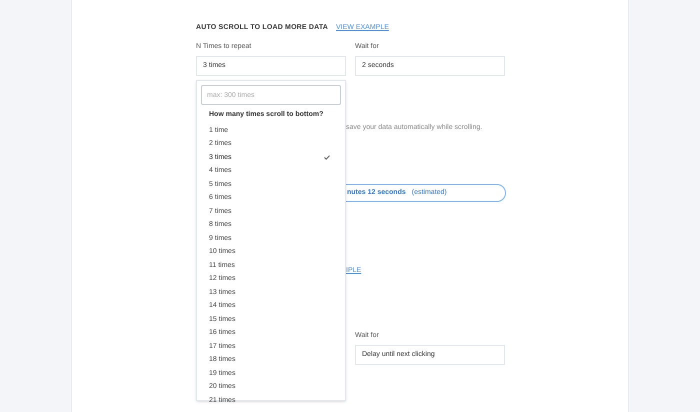 Image resolution: width=700 pixels, height=412 pixels. What do you see at coordinates (327, 157) in the screenshot?
I see `checkmark-icon` at bounding box center [327, 157].